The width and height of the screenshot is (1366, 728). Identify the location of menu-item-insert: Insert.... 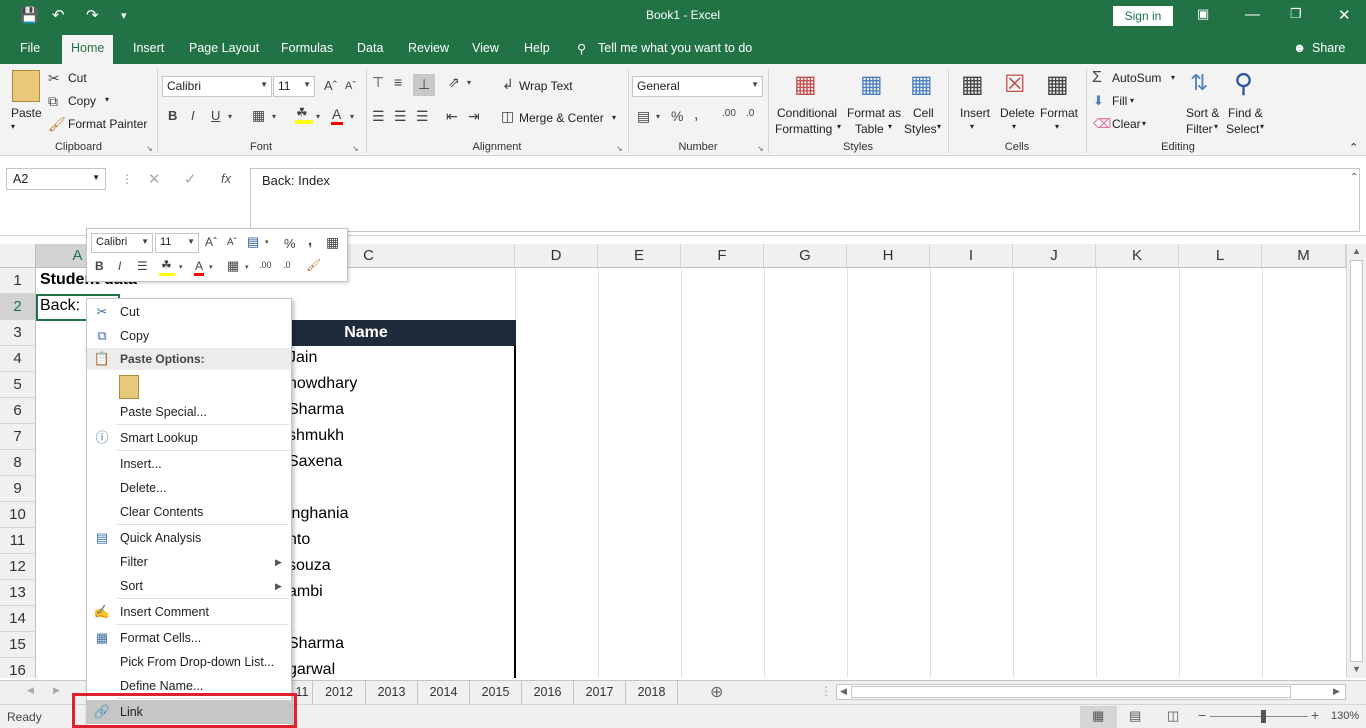
(189, 464).